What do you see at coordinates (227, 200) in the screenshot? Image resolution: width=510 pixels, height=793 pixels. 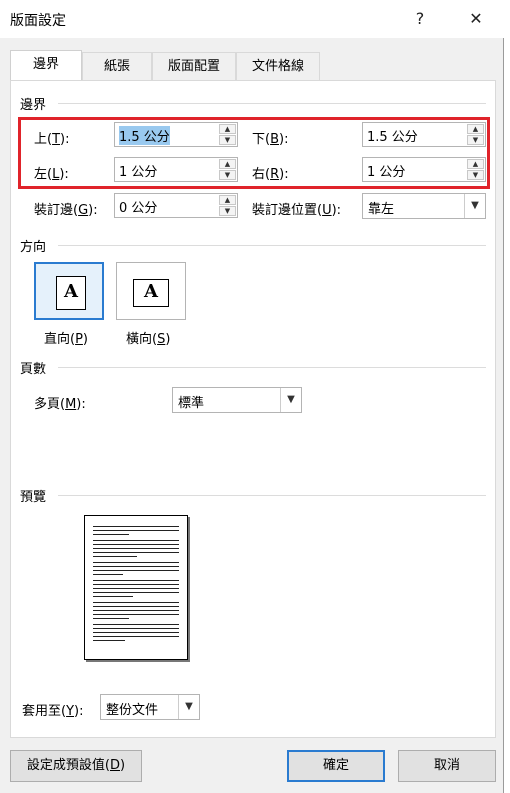 I see `spin-up-icon: ▲` at bounding box center [227, 200].